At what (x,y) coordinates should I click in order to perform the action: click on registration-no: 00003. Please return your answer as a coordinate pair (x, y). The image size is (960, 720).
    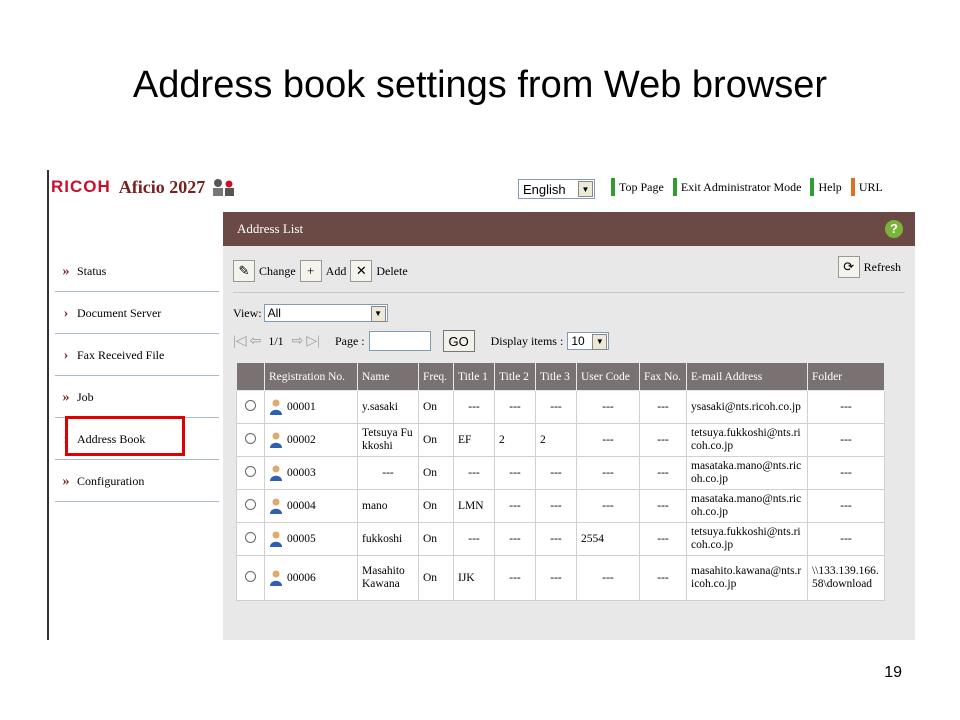
    Looking at the image, I should click on (301, 472).